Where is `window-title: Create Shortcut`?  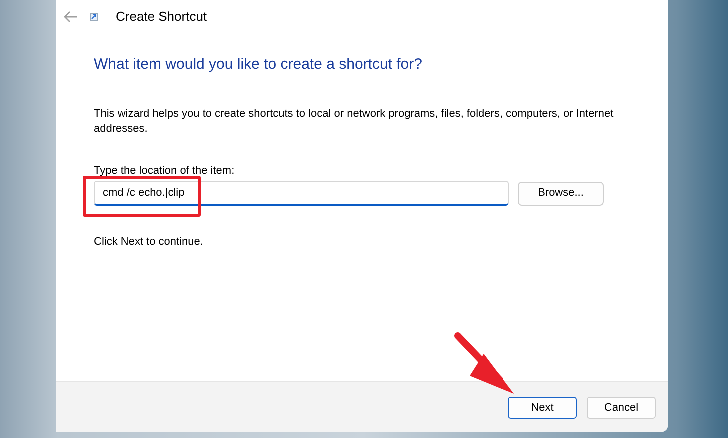 window-title: Create Shortcut is located at coordinates (162, 17).